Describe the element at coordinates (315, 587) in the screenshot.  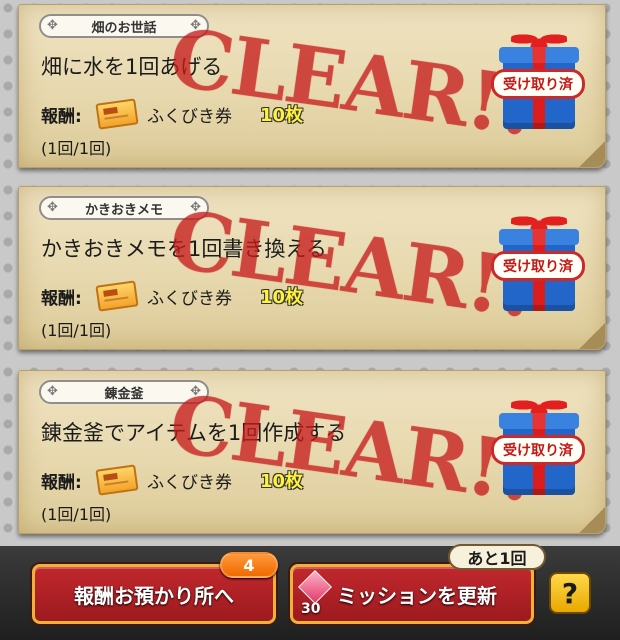
I see `gem-icon` at that location.